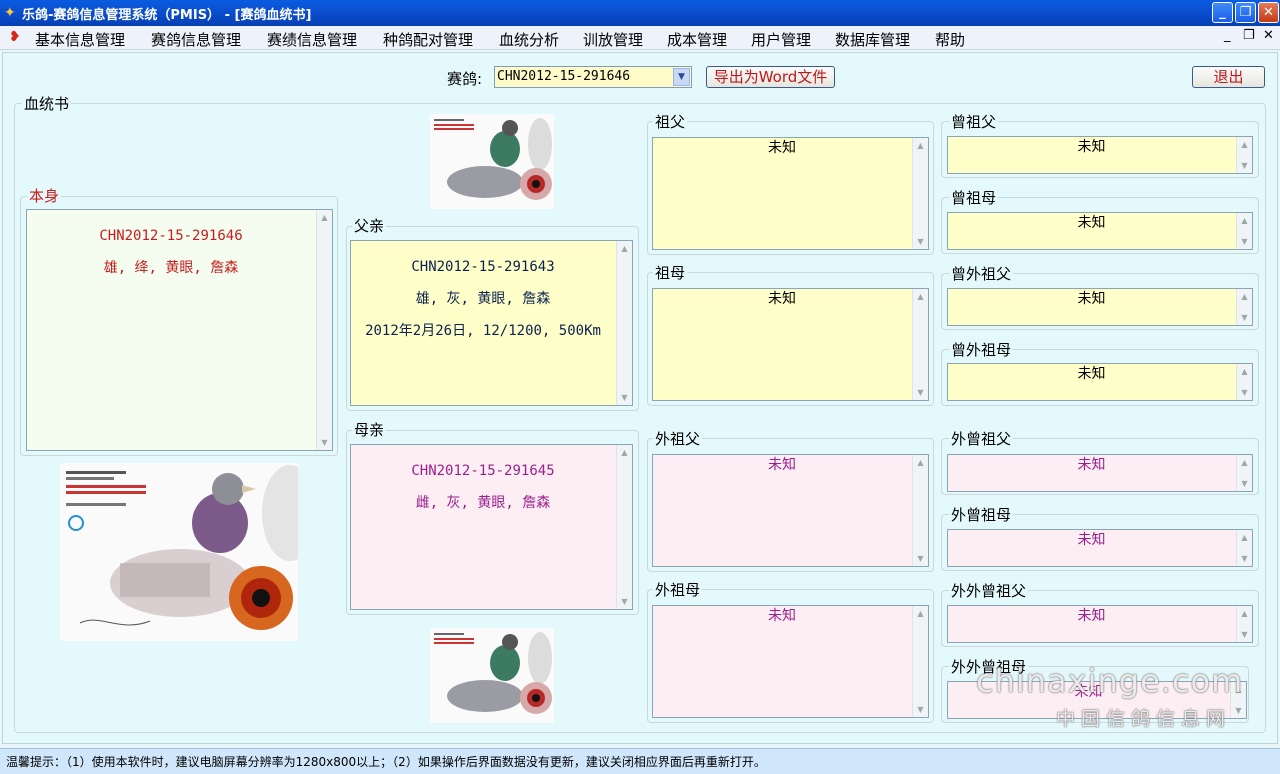 The width and height of the screenshot is (1280, 774). Describe the element at coordinates (1244, 548) in the screenshot. I see `gg-6-scrollbar: ▲ ▼` at that location.